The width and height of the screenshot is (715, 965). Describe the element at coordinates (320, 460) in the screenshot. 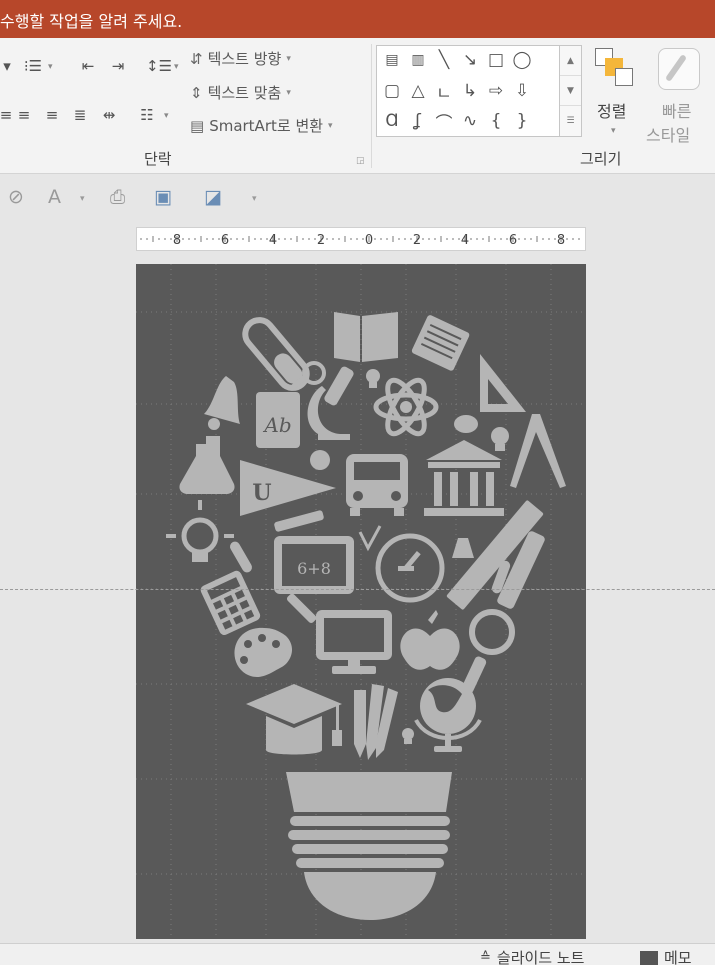

I see `small-apple-icon` at that location.